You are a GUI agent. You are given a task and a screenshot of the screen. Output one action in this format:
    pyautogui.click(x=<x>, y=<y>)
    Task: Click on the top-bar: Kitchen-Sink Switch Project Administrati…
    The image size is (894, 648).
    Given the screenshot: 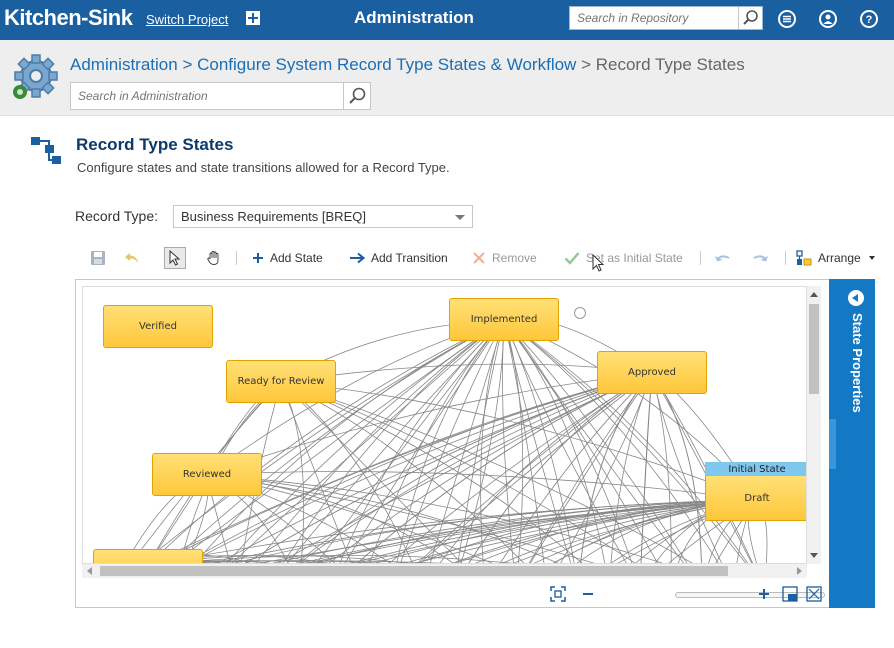 What is the action you would take?
    pyautogui.click(x=447, y=20)
    